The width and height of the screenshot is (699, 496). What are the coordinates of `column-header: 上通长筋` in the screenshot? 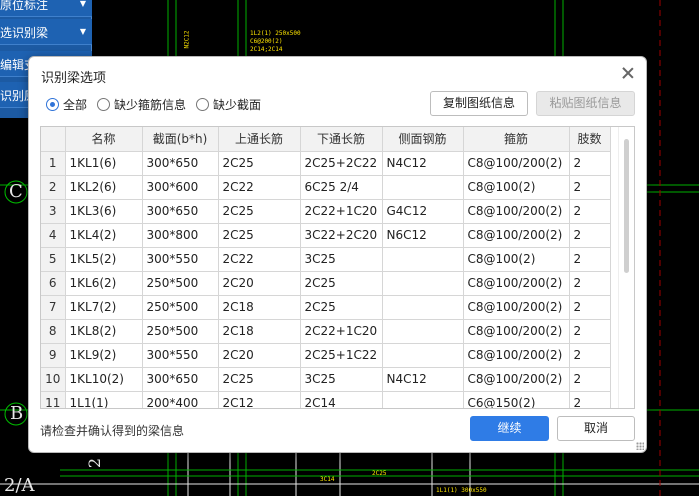 It's located at (259, 139).